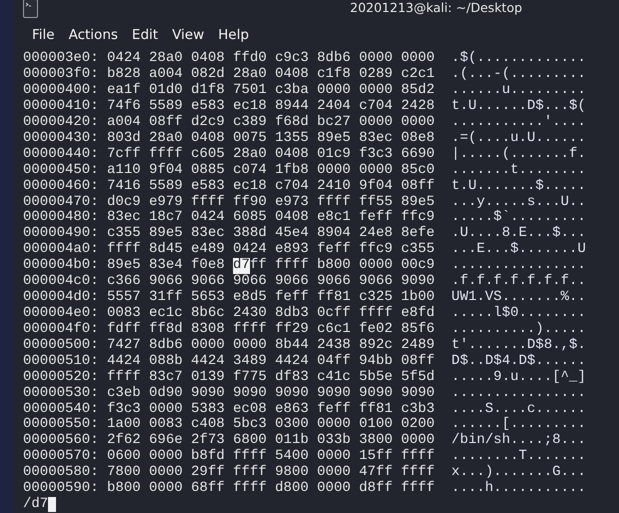  I want to click on hex-offset: 00000530:, so click(61, 394).